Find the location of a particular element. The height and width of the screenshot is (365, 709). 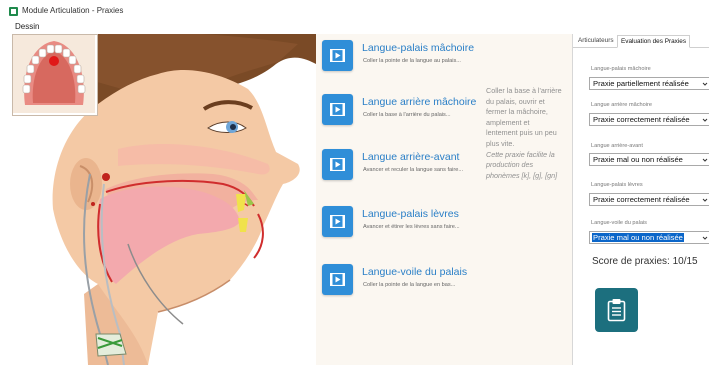

report-button is located at coordinates (616, 310).